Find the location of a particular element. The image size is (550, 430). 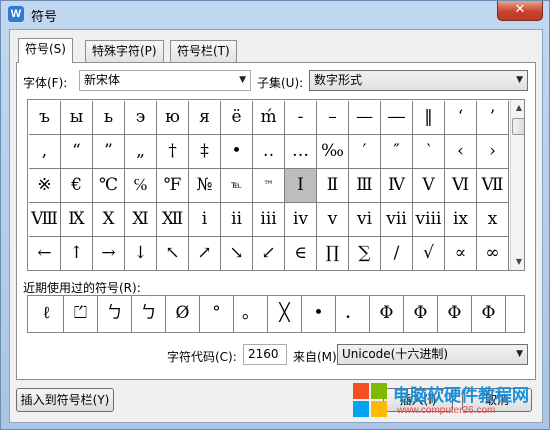

symbol-cell: Ⅹ is located at coordinates (109, 220).